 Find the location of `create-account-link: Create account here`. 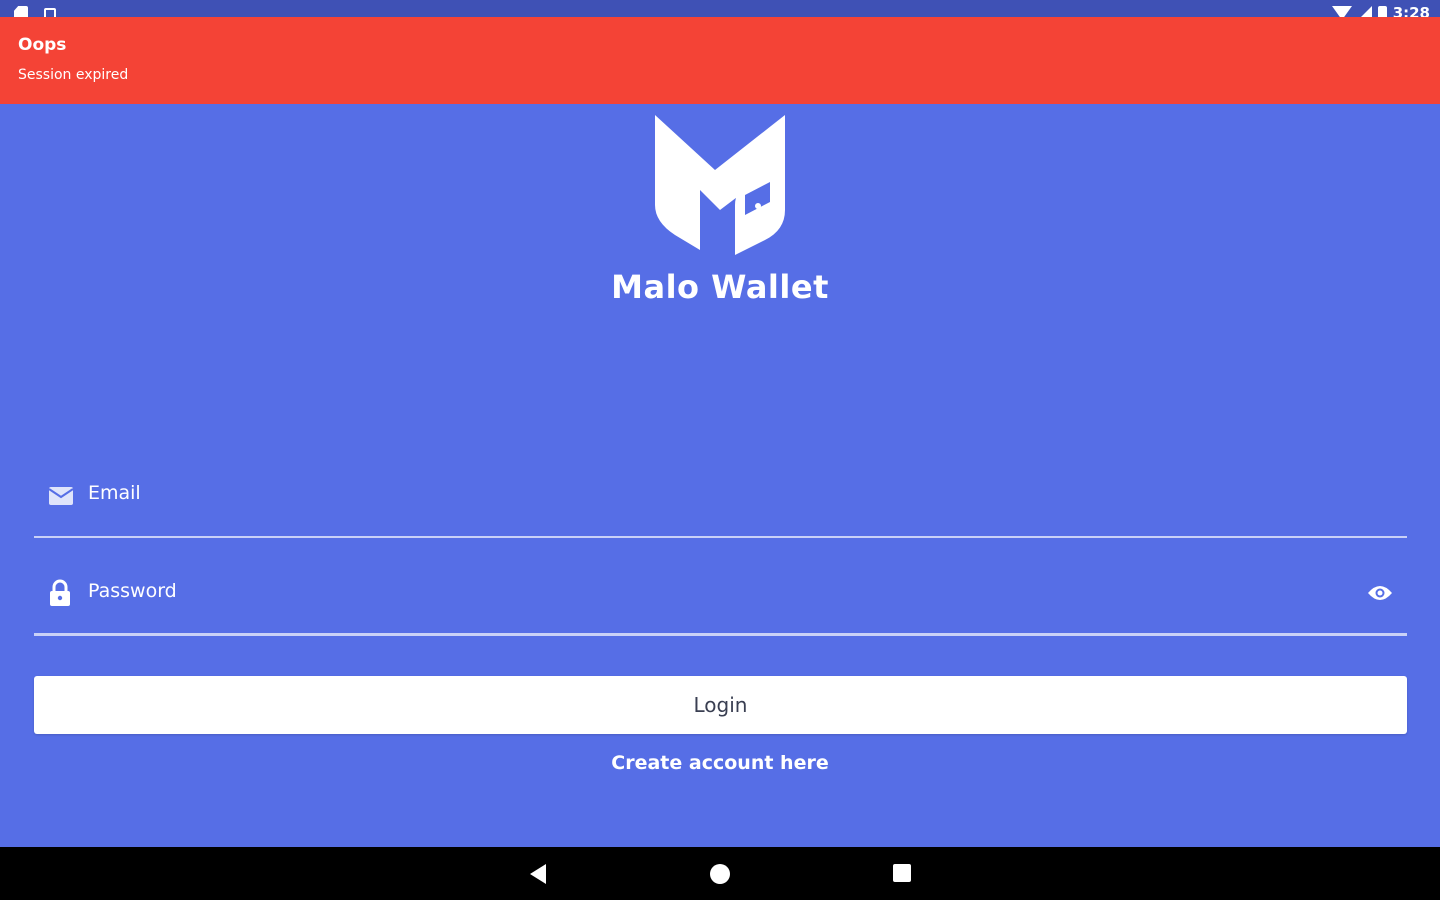

create-account-link: Create account here is located at coordinates (720, 763).